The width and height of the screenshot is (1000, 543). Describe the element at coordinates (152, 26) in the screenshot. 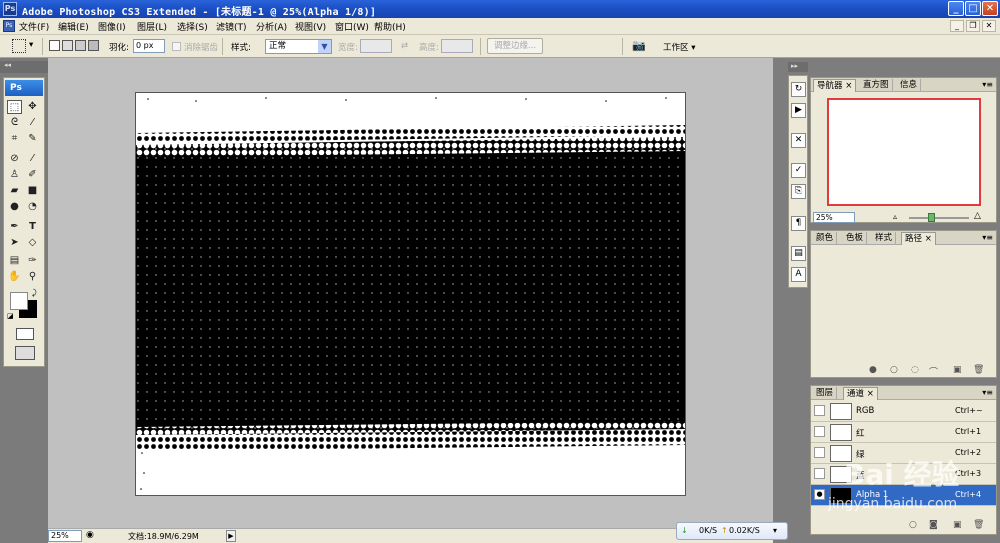

I see `menu-layer: 图层(L)` at that location.